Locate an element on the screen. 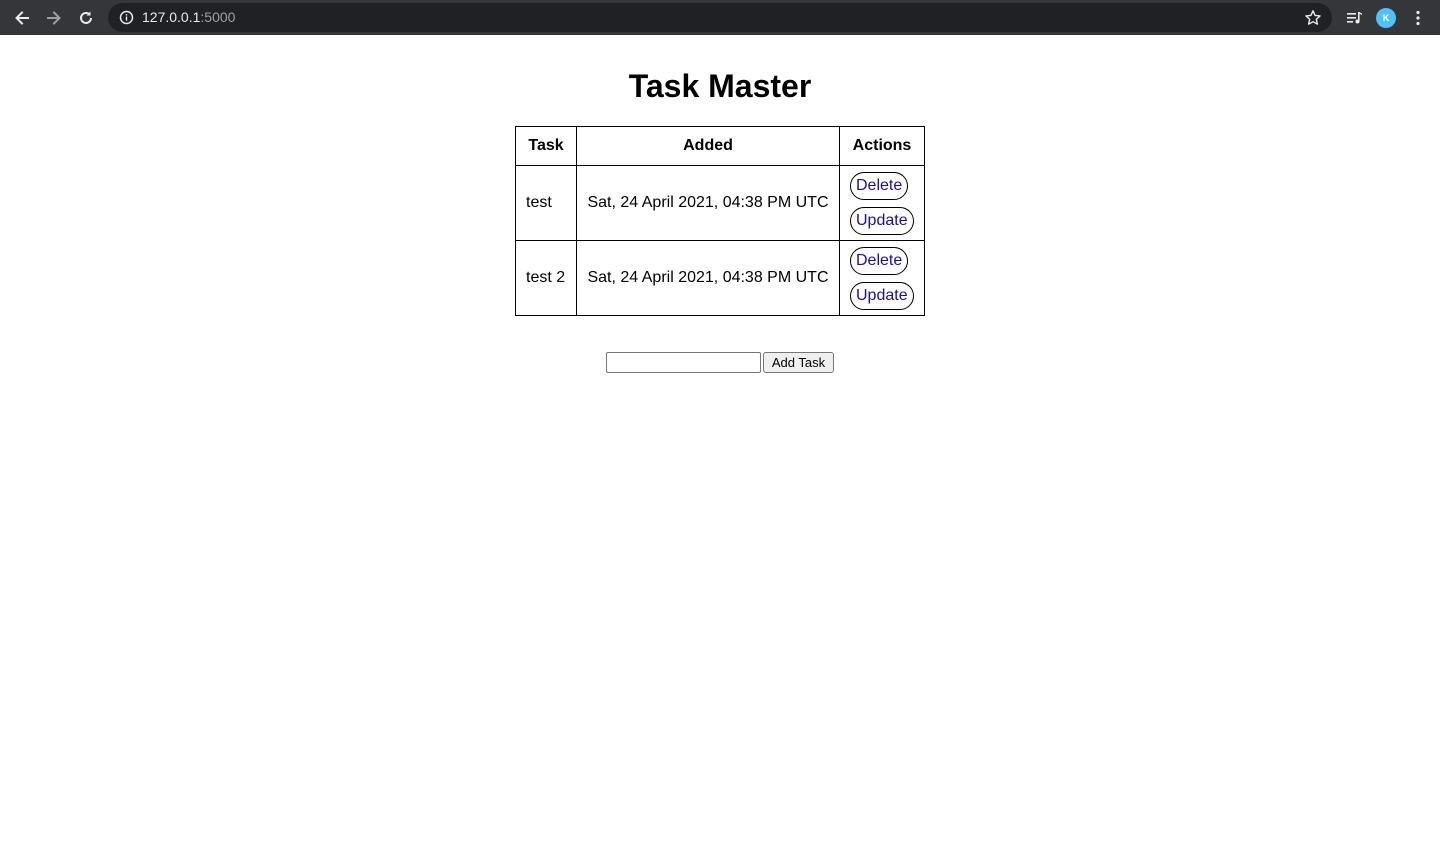  table-header-row: Task Added Actions is located at coordinates (720, 146).